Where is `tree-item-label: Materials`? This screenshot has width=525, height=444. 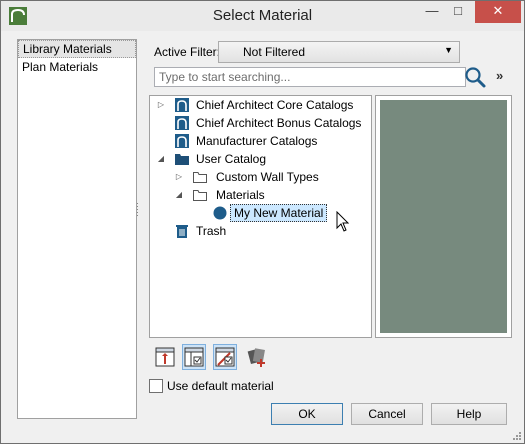 tree-item-label: Materials is located at coordinates (240, 195).